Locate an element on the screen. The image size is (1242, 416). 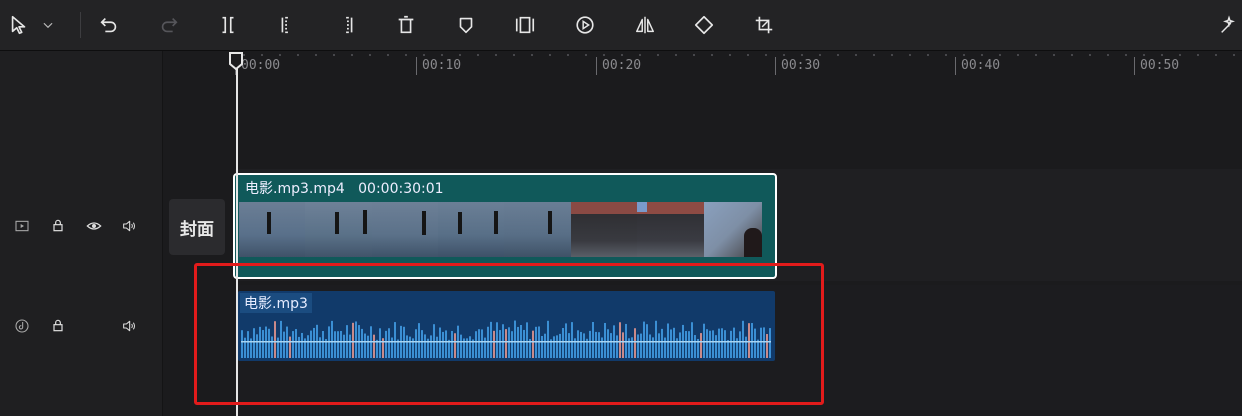
split-left-button is located at coordinates (287, 25).